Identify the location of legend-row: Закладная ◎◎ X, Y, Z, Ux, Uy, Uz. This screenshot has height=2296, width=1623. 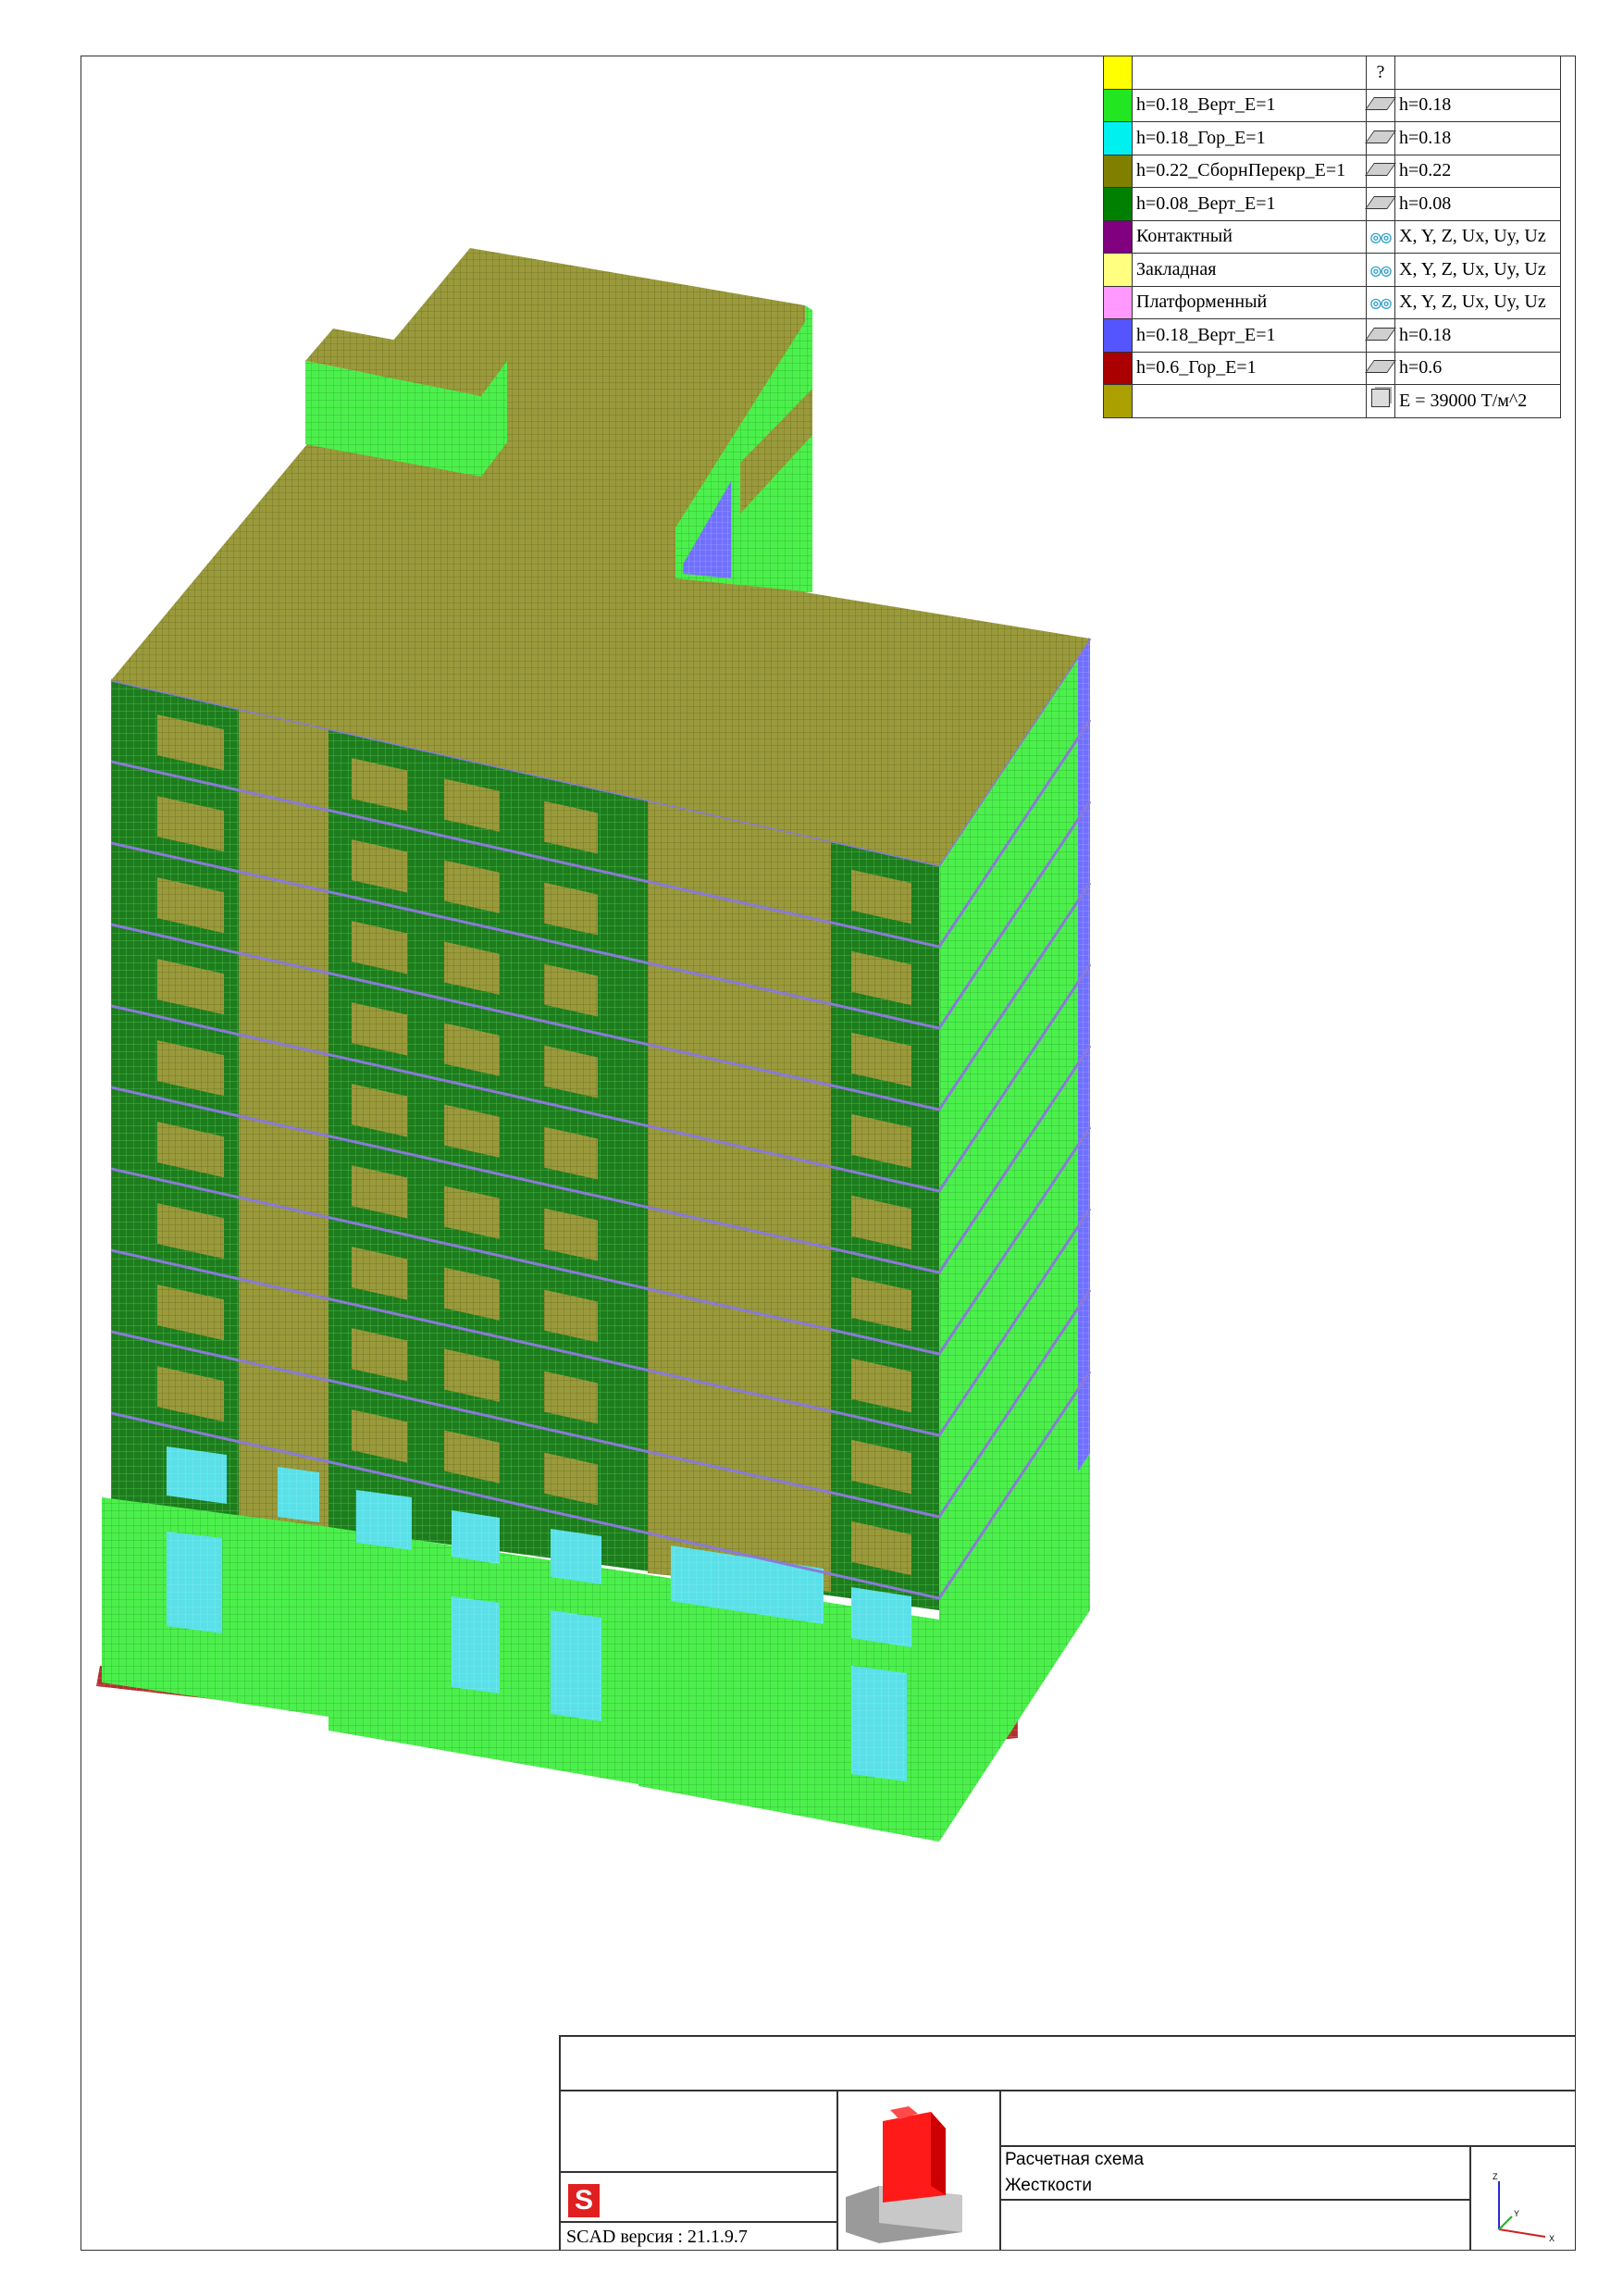
(1332, 270).